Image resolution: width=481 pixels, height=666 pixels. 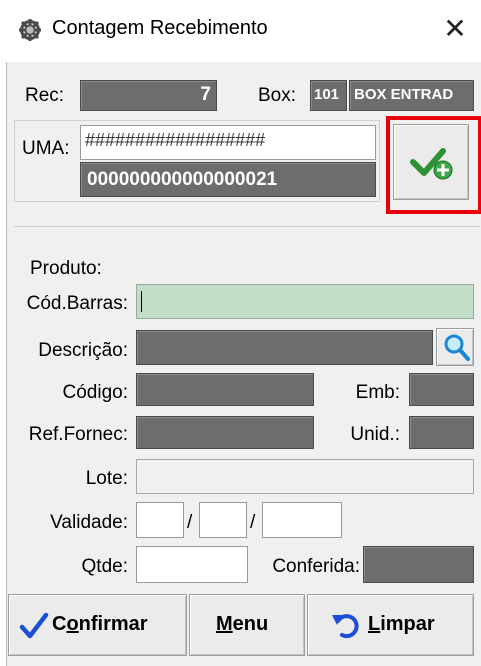 I want to click on box-name: BOX ENTRAD, so click(x=404, y=94).